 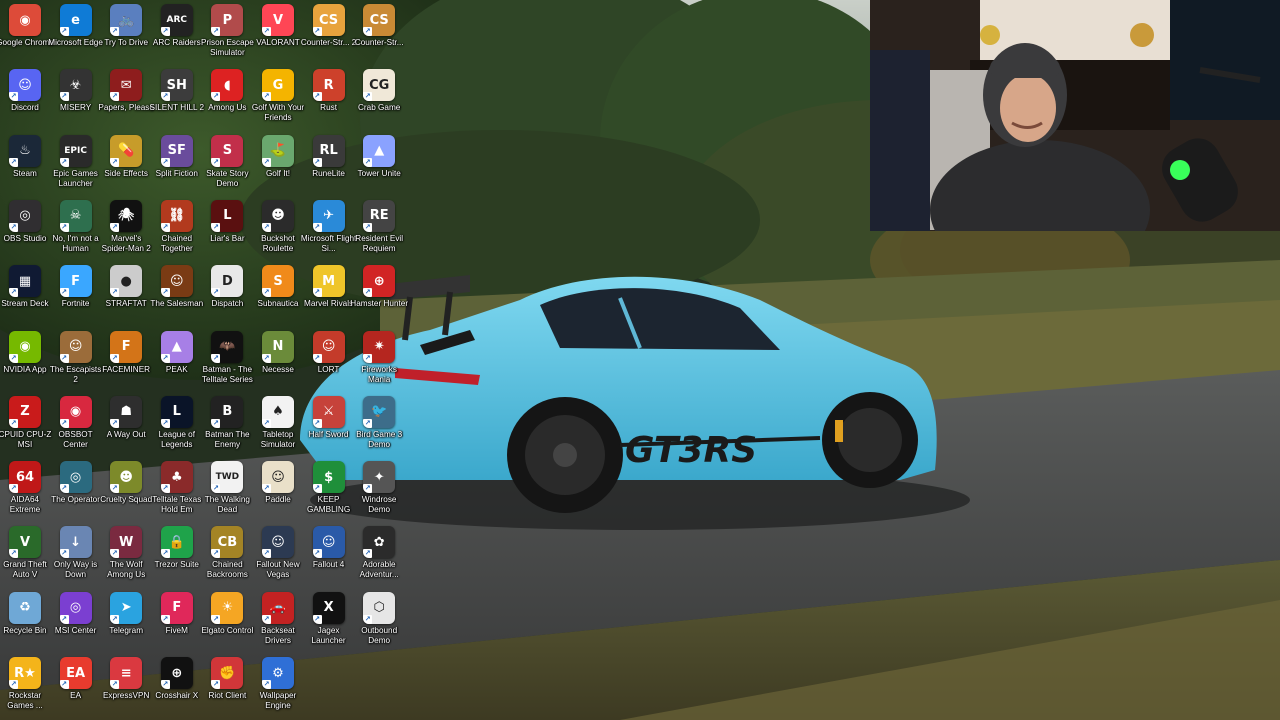 What do you see at coordinates (126, 685) in the screenshot?
I see `desktop-shortcut: ≡ ↗ ExpressVPN` at bounding box center [126, 685].